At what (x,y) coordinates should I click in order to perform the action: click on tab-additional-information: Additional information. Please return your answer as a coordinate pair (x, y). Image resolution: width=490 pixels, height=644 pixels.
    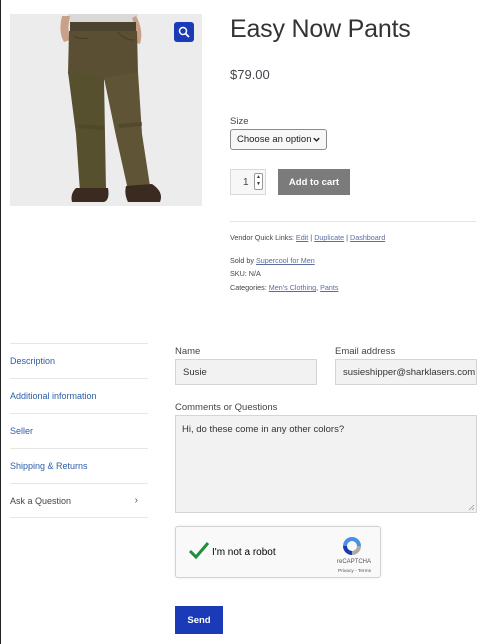
    Looking at the image, I should click on (79, 395).